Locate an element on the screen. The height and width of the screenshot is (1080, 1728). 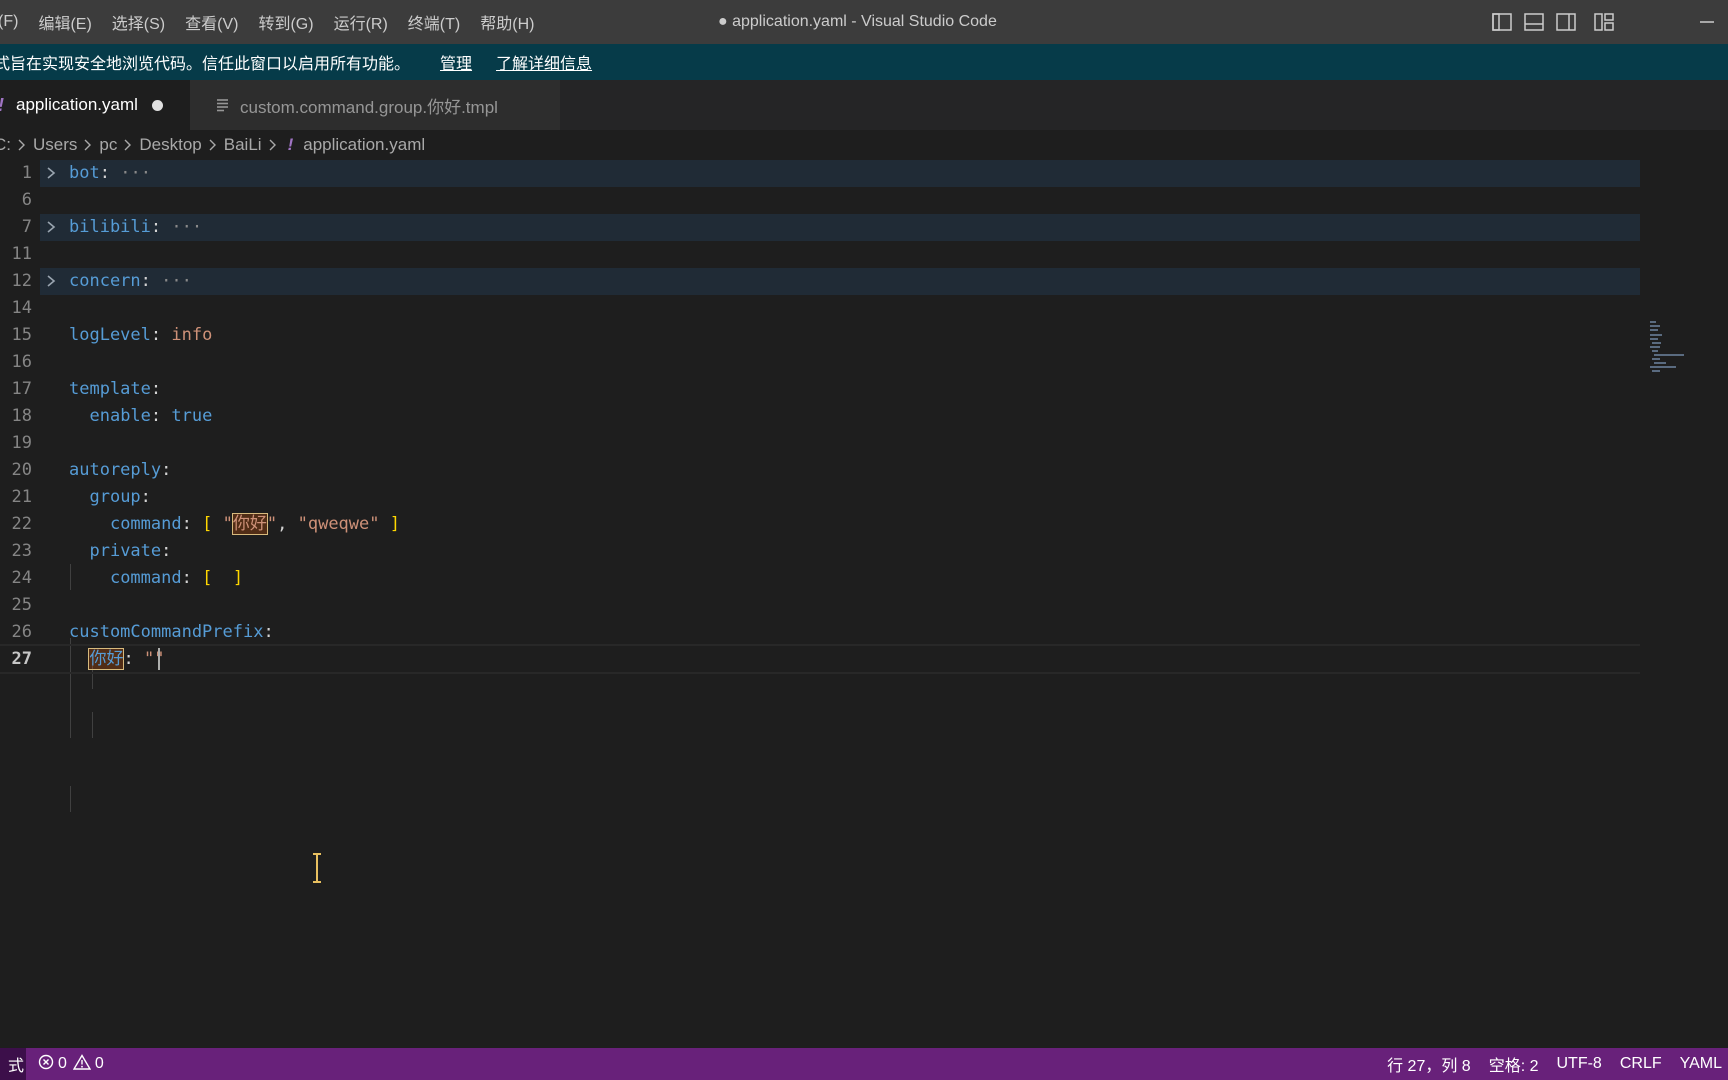
line-number: 14 is located at coordinates (21, 308).